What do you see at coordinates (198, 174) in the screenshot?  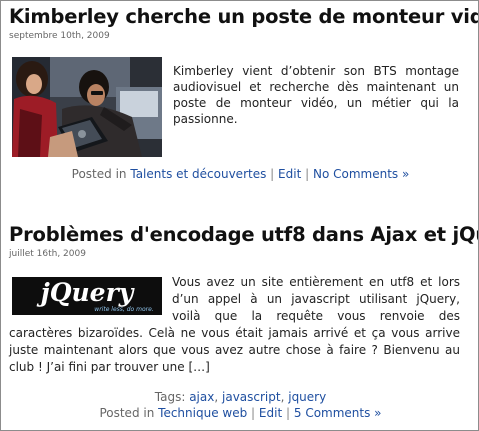 I see `category-link: Talents et découvertes` at bounding box center [198, 174].